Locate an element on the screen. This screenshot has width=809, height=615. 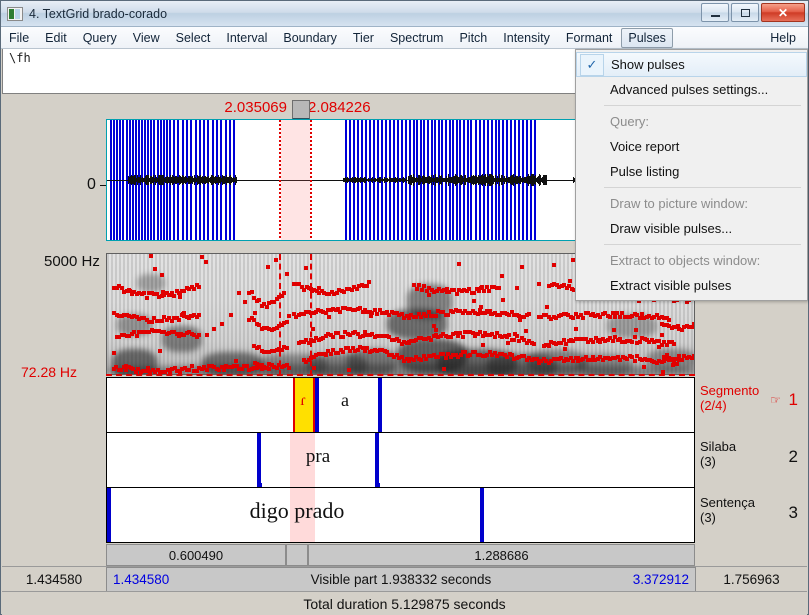
menu-select: Select is located at coordinates (193, 38).